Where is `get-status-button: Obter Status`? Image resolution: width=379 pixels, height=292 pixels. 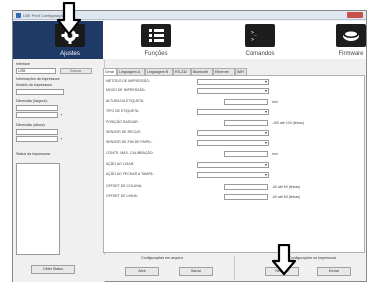 get-status-button: Obter Status is located at coordinates (53, 269).